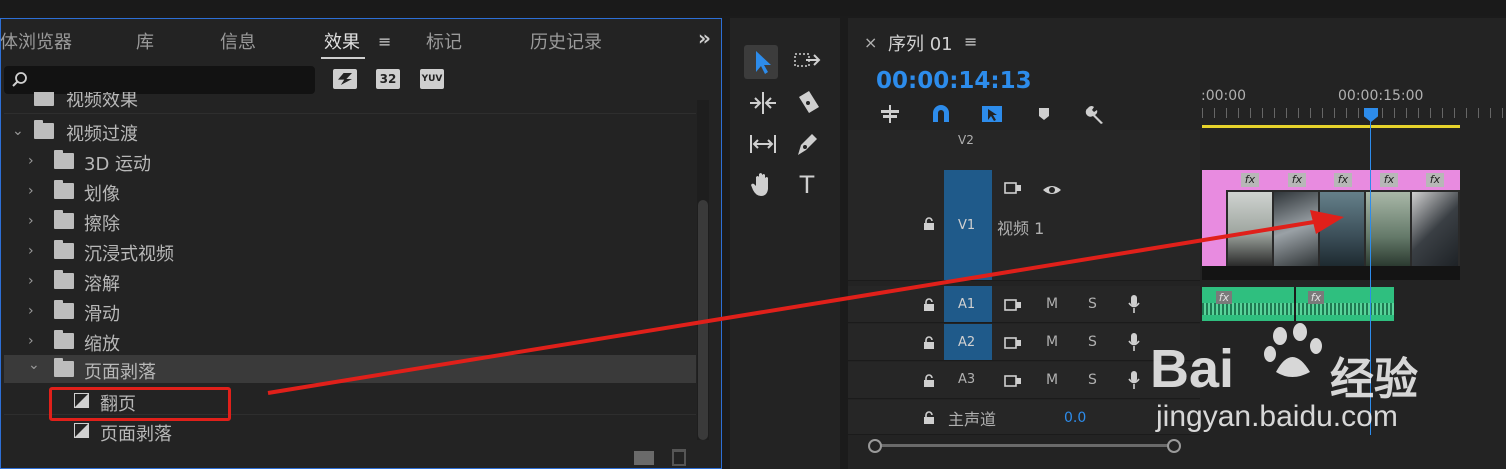  Describe the element at coordinates (1277, 416) in the screenshot. I see `watermark-url: jingyan.baidu.com` at that location.